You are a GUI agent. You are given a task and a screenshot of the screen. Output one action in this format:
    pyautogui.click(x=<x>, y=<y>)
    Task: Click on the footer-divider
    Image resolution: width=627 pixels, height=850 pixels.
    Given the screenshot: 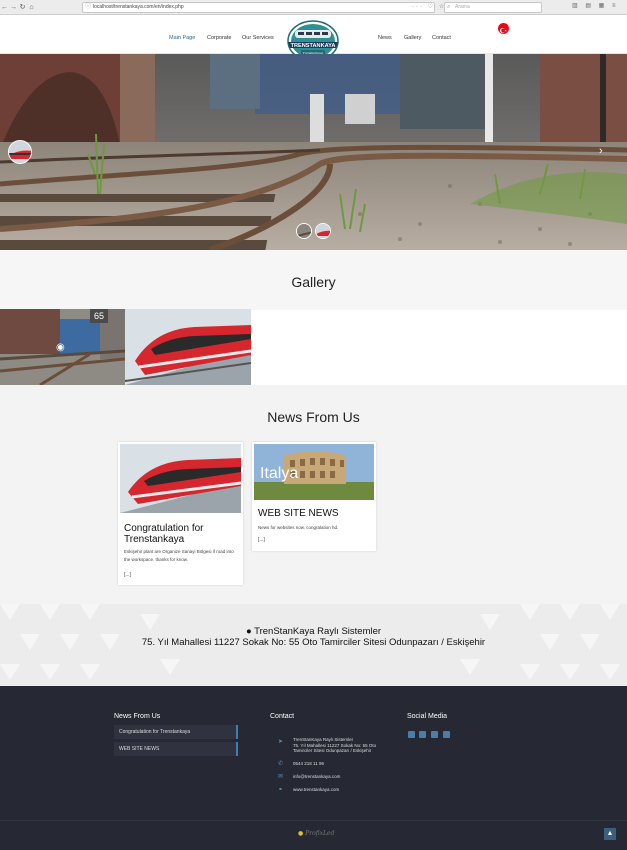 What is the action you would take?
    pyautogui.click(x=313, y=820)
    